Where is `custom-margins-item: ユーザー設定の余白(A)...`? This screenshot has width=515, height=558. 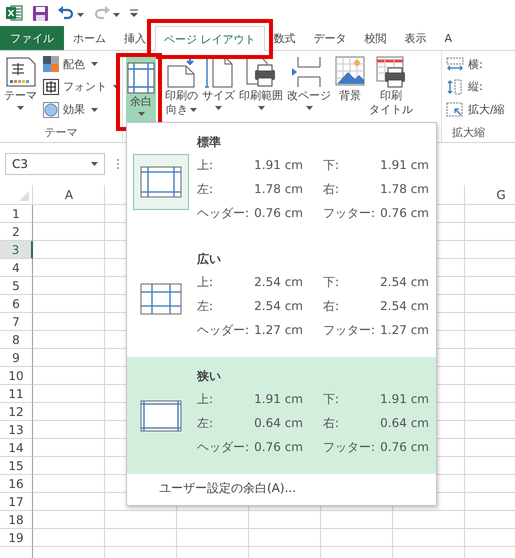
custom-margins-item: ユーザー設定の余白(A)... is located at coordinates (281, 489).